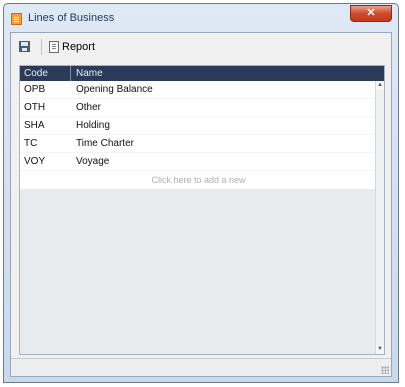 The image size is (405, 387). What do you see at coordinates (70, 73) in the screenshot?
I see `column-divider` at bounding box center [70, 73].